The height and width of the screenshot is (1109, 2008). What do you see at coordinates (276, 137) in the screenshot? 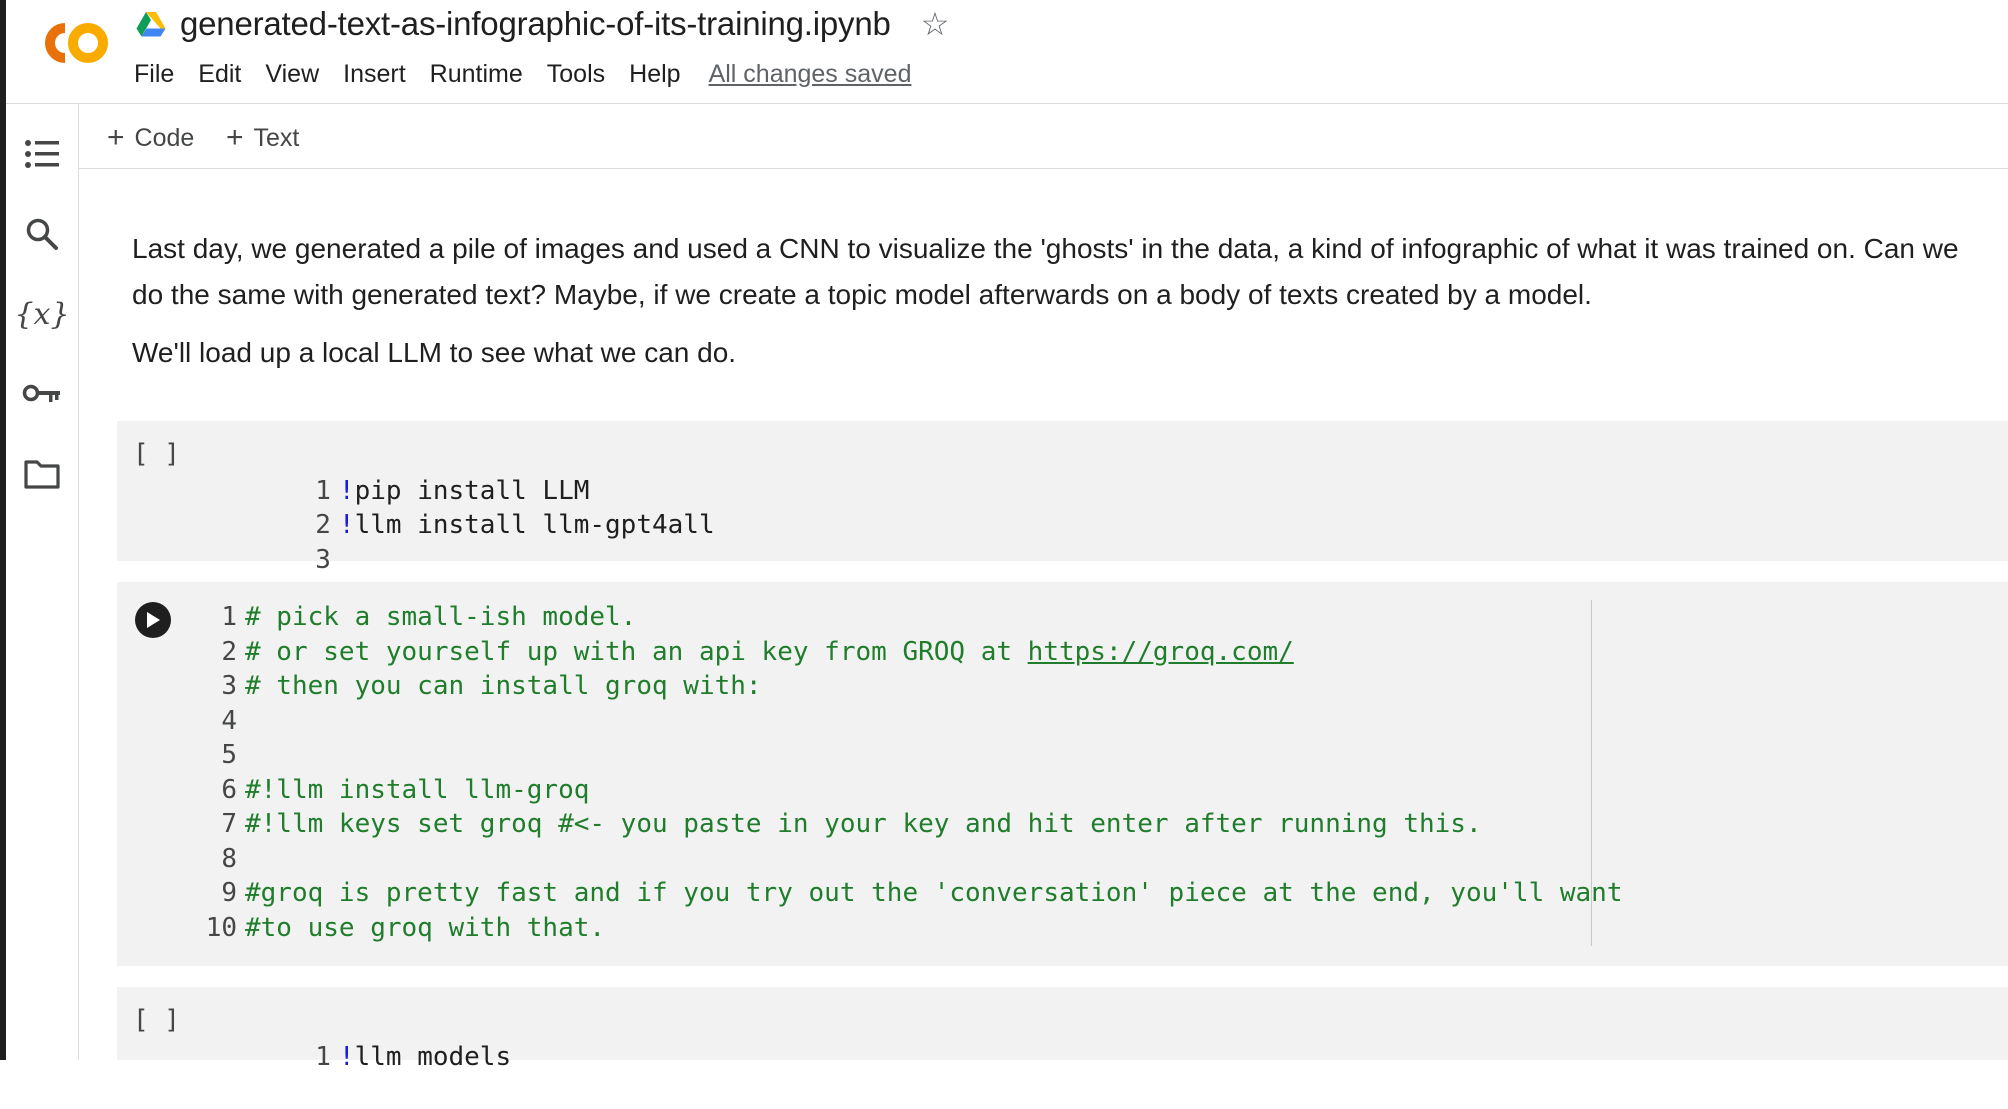
I see `add-text-label: Text` at bounding box center [276, 137].